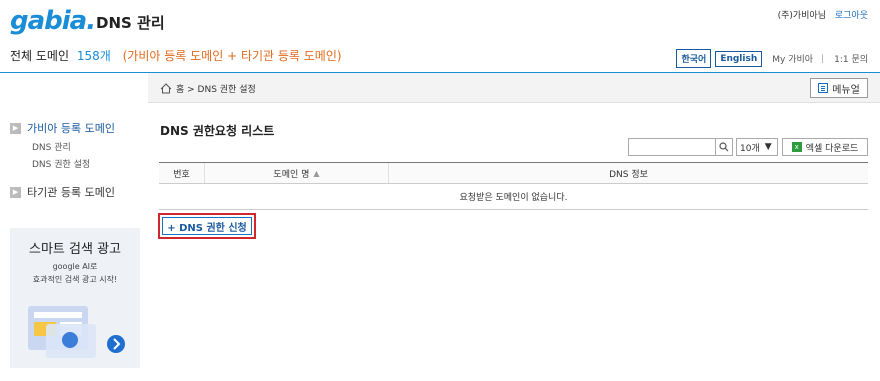 The image size is (880, 381). Describe the element at coordinates (513, 197) in the screenshot. I see `empty-message: 요청받은 도메인이 없습니다.` at that location.